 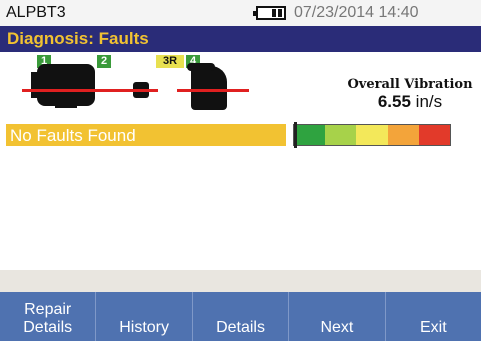 What do you see at coordinates (295, 135) in the screenshot?
I see `severity-marker` at bounding box center [295, 135].